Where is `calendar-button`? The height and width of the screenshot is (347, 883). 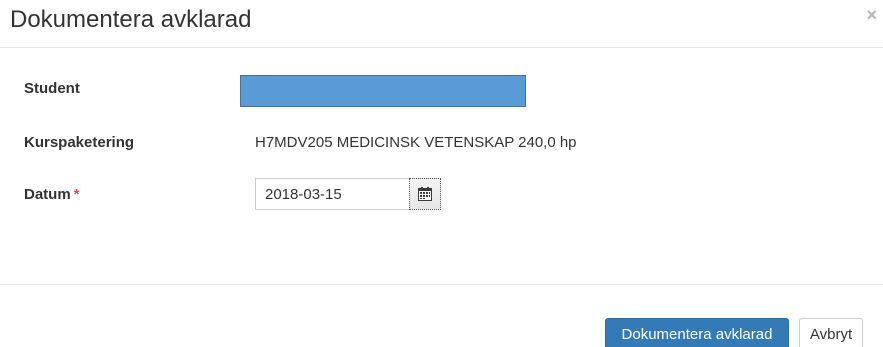 calendar-button is located at coordinates (425, 194).